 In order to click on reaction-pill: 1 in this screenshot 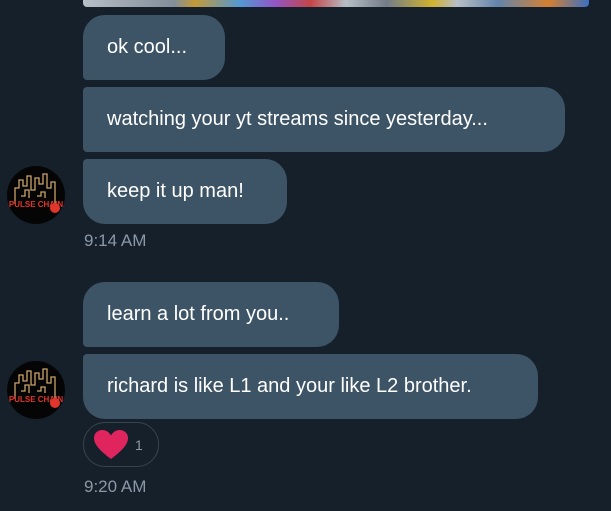, I will do `click(121, 444)`.